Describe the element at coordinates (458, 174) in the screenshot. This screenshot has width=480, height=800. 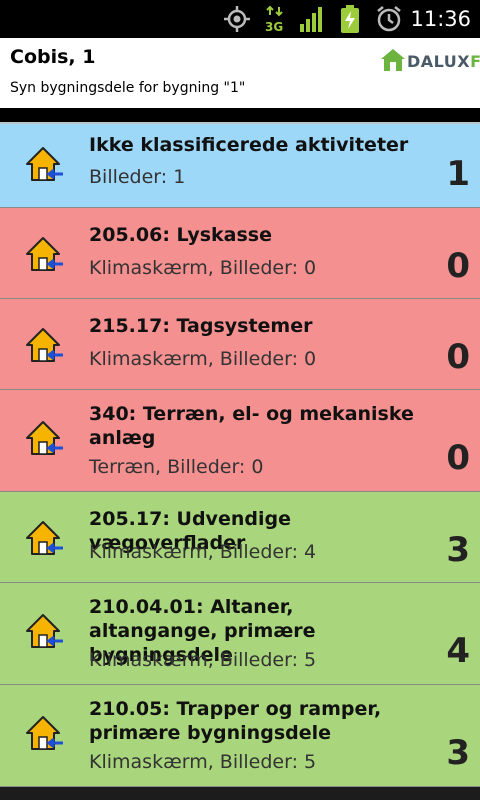
I see `item-count: 1` at that location.